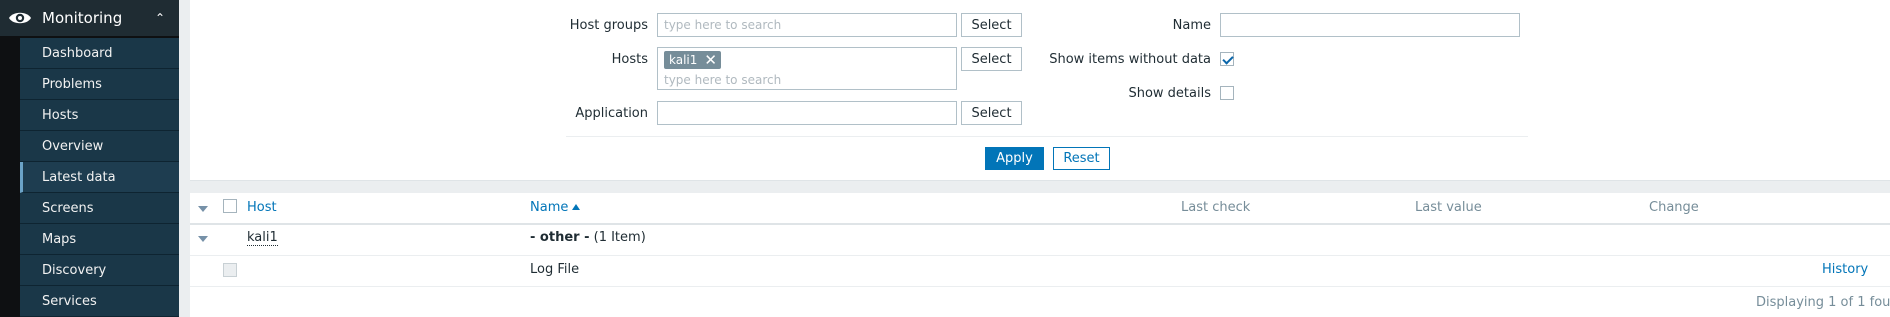 This screenshot has height=317, width=1890. What do you see at coordinates (60, 115) in the screenshot?
I see `sidebar-item-label: Hosts` at bounding box center [60, 115].